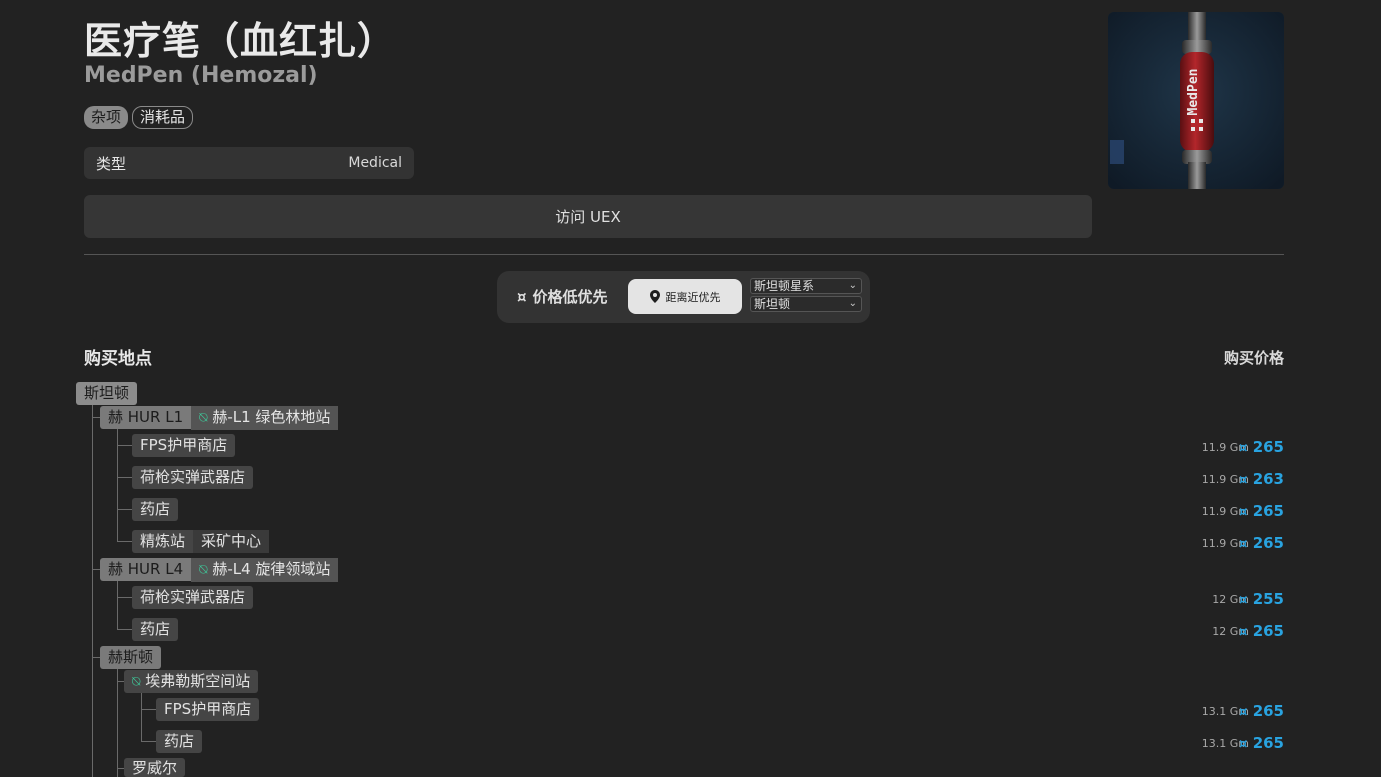 Image resolution: width=1381 pixels, height=777 pixels. I want to click on row-price-value: 255, so click(1268, 599).